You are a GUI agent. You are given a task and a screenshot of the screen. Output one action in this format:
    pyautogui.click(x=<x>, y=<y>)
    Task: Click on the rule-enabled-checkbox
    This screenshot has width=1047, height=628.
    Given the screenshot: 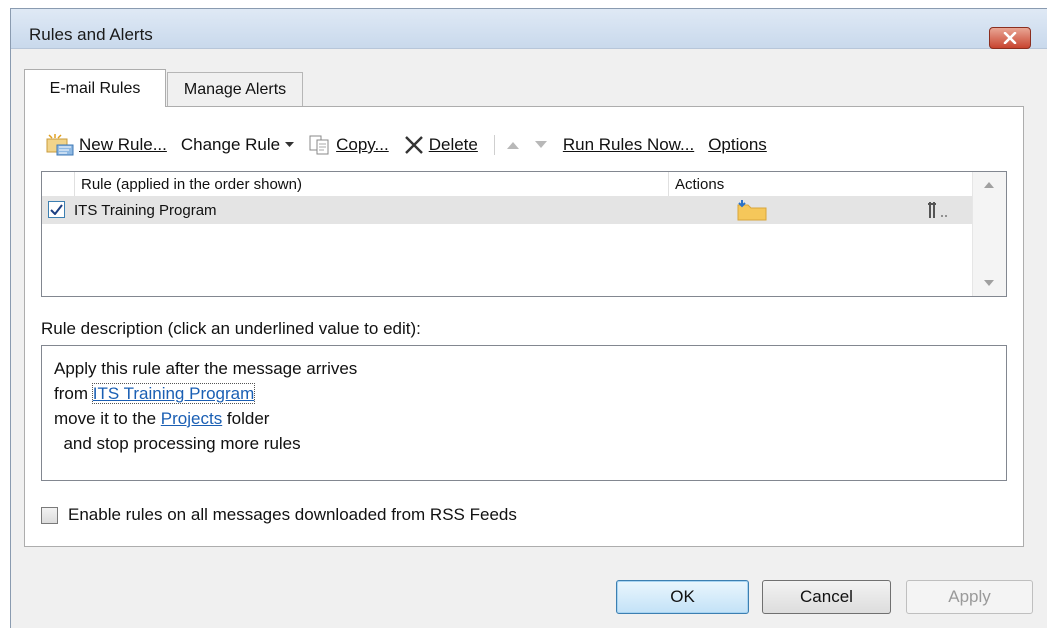 What is the action you would take?
    pyautogui.click(x=56, y=209)
    